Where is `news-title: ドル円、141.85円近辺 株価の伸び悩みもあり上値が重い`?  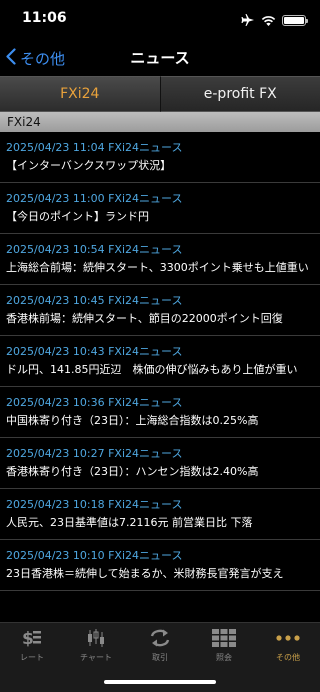 news-title: ドル円、141.85円近辺 株価の伸び悩みもあり上値が重い is located at coordinates (152, 369).